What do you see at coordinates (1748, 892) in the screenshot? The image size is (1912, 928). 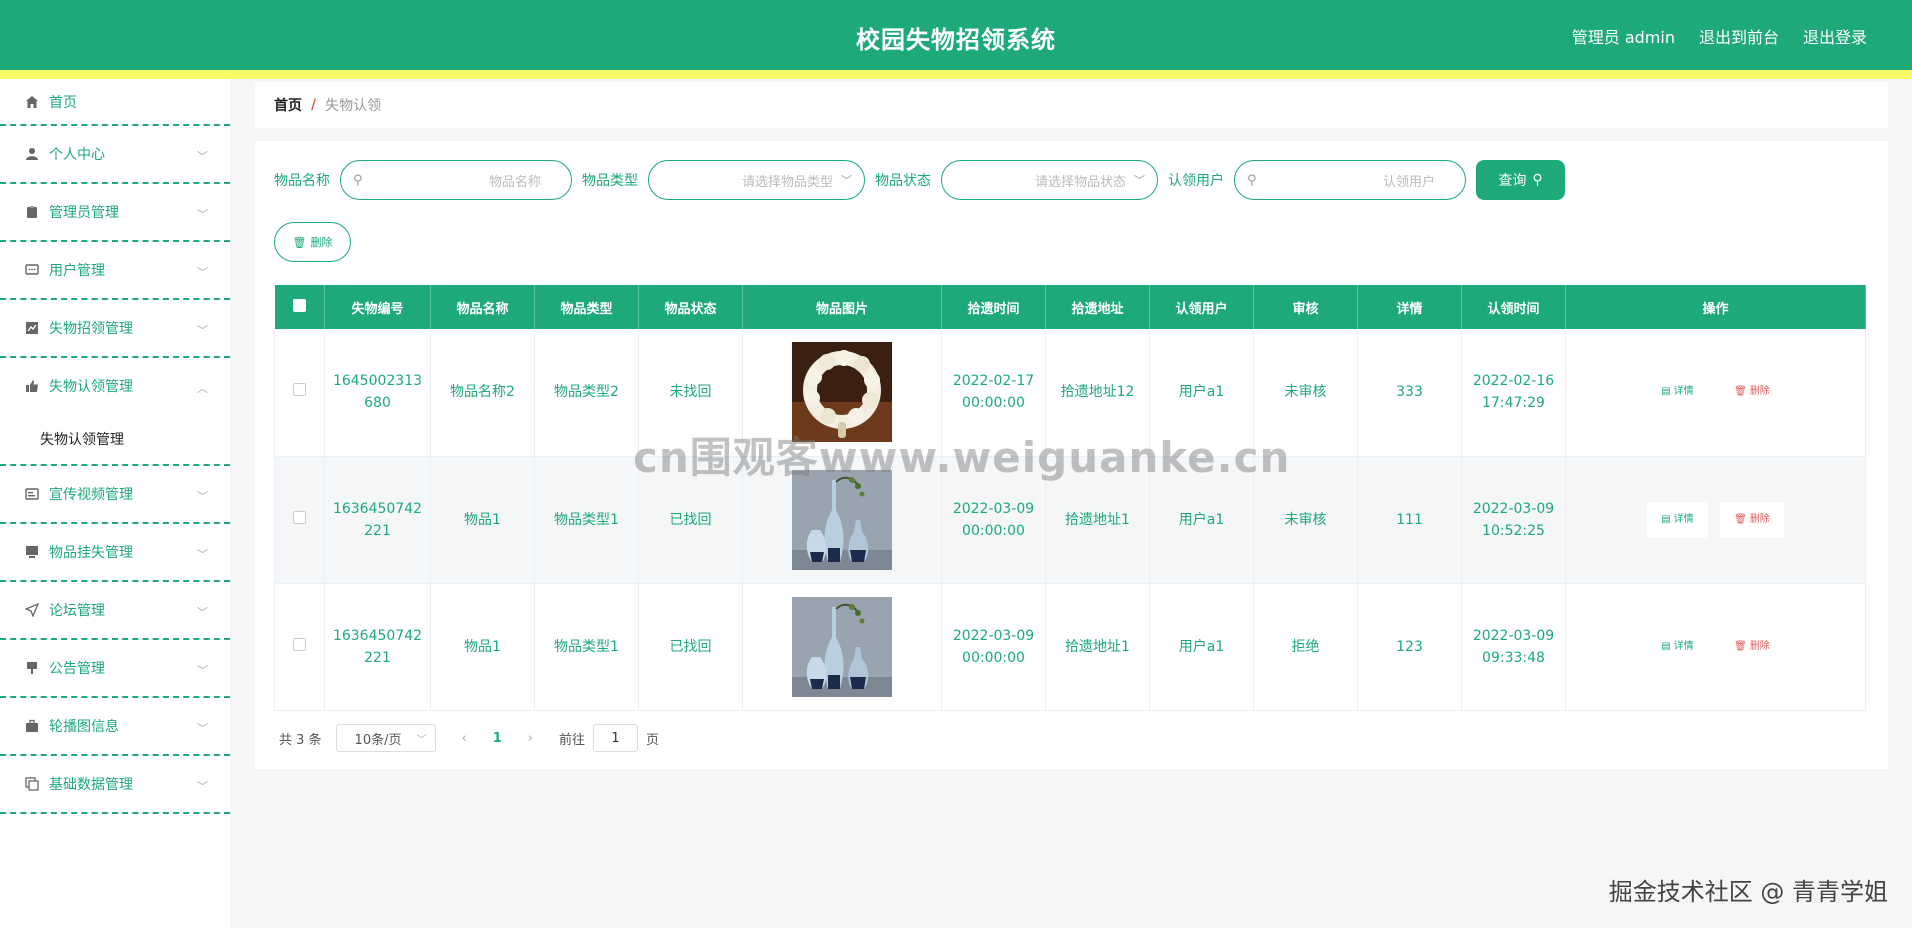 I see `corner-watermark: 掘金技术社区 @ 青青学姐` at bounding box center [1748, 892].